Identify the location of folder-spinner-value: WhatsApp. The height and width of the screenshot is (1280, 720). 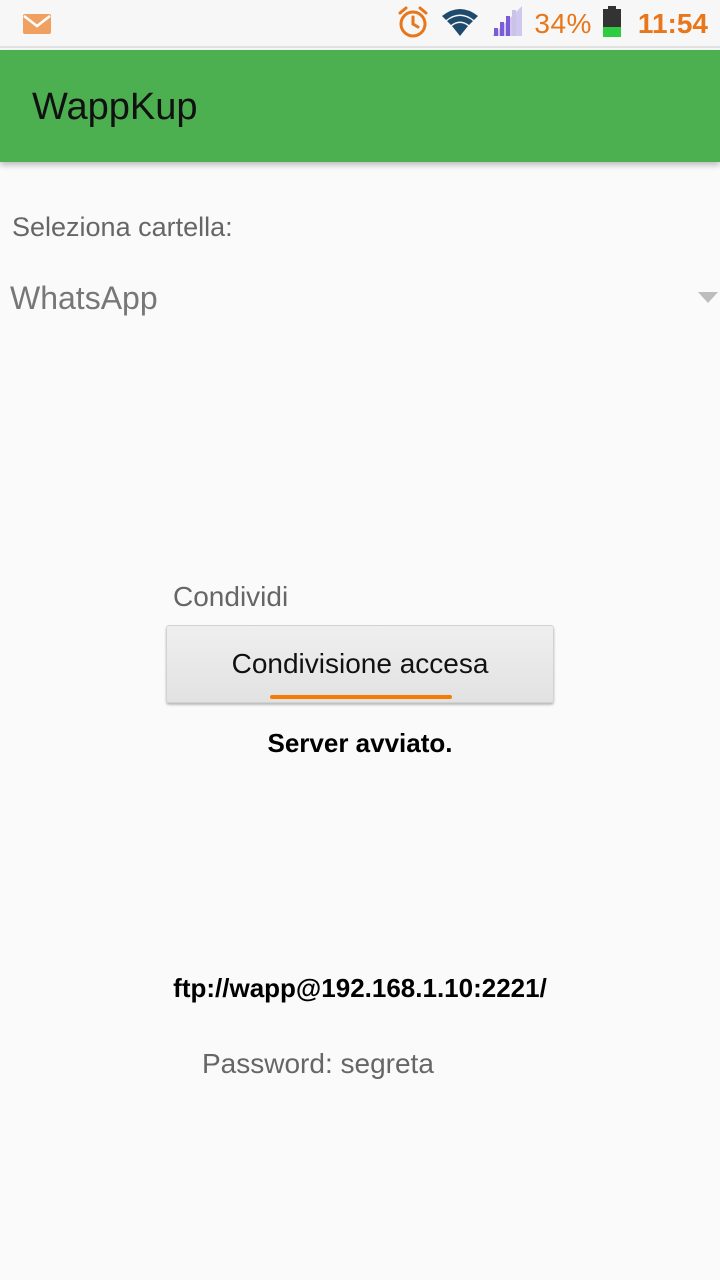
(84, 298).